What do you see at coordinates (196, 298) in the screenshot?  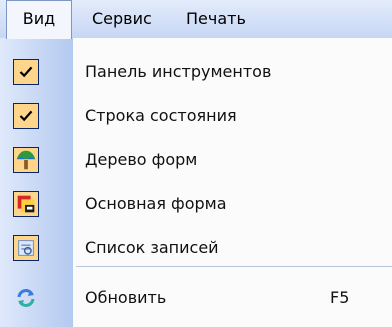 I see `menu-item-refresh: Обновить F5` at bounding box center [196, 298].